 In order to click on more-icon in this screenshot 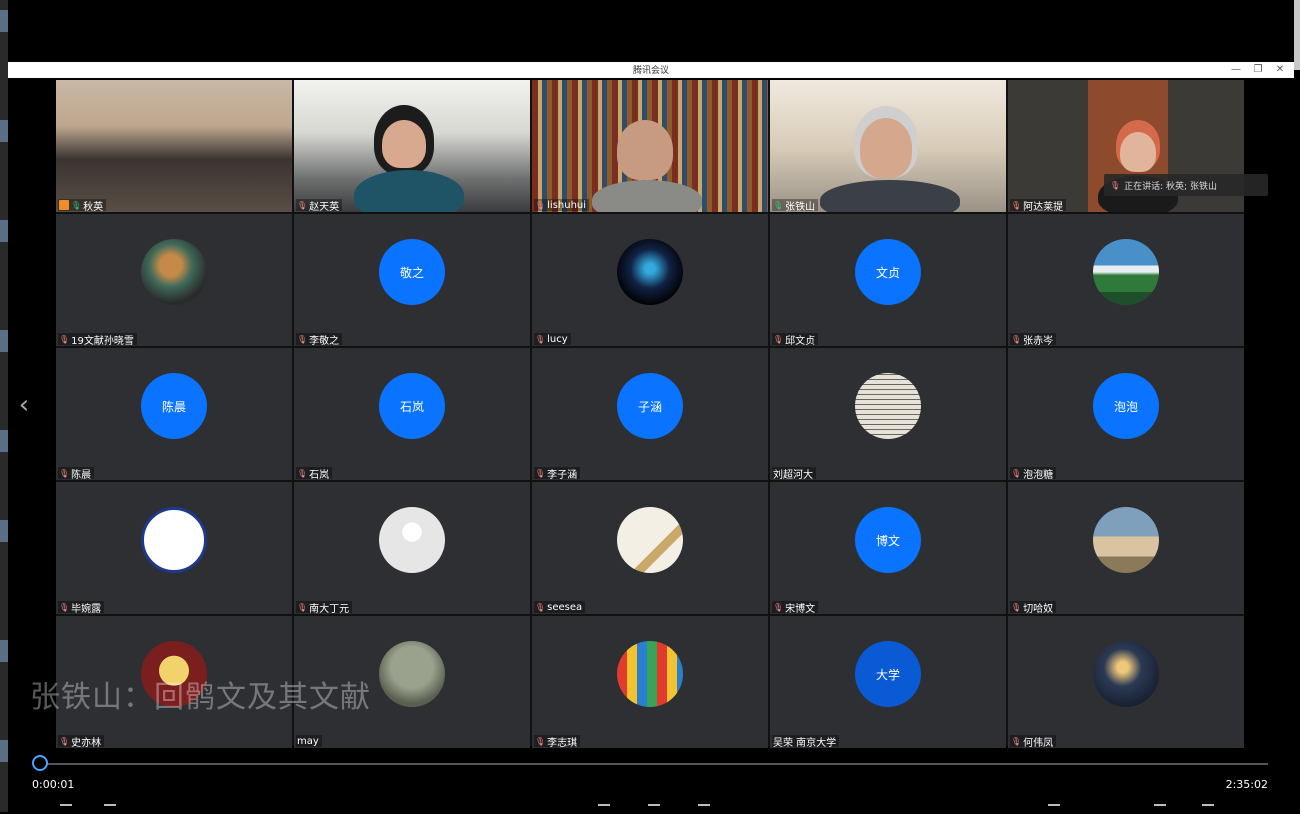, I will do `click(1208, 809)`.